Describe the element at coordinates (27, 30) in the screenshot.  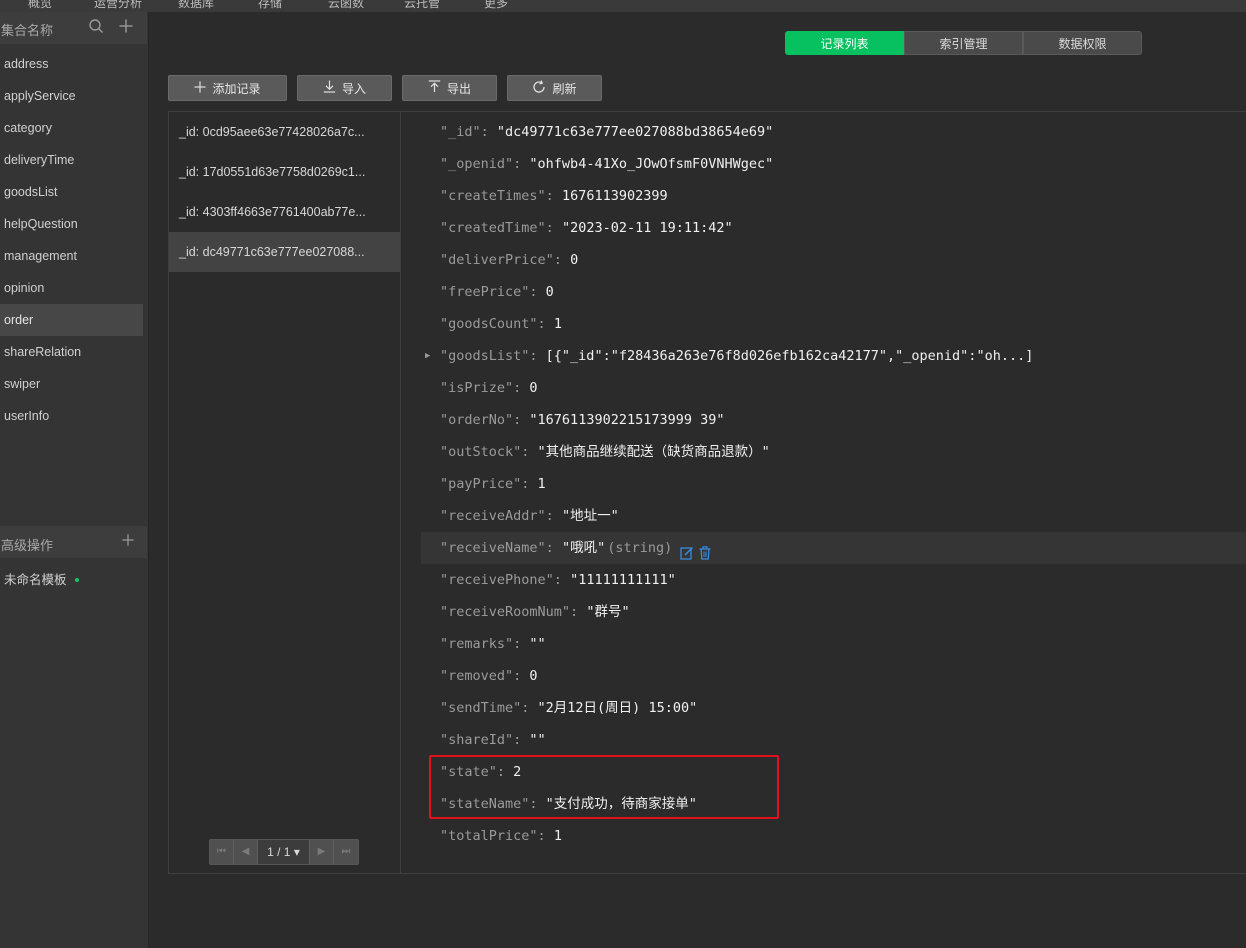
I see `collection-header-label: 集合名称` at that location.